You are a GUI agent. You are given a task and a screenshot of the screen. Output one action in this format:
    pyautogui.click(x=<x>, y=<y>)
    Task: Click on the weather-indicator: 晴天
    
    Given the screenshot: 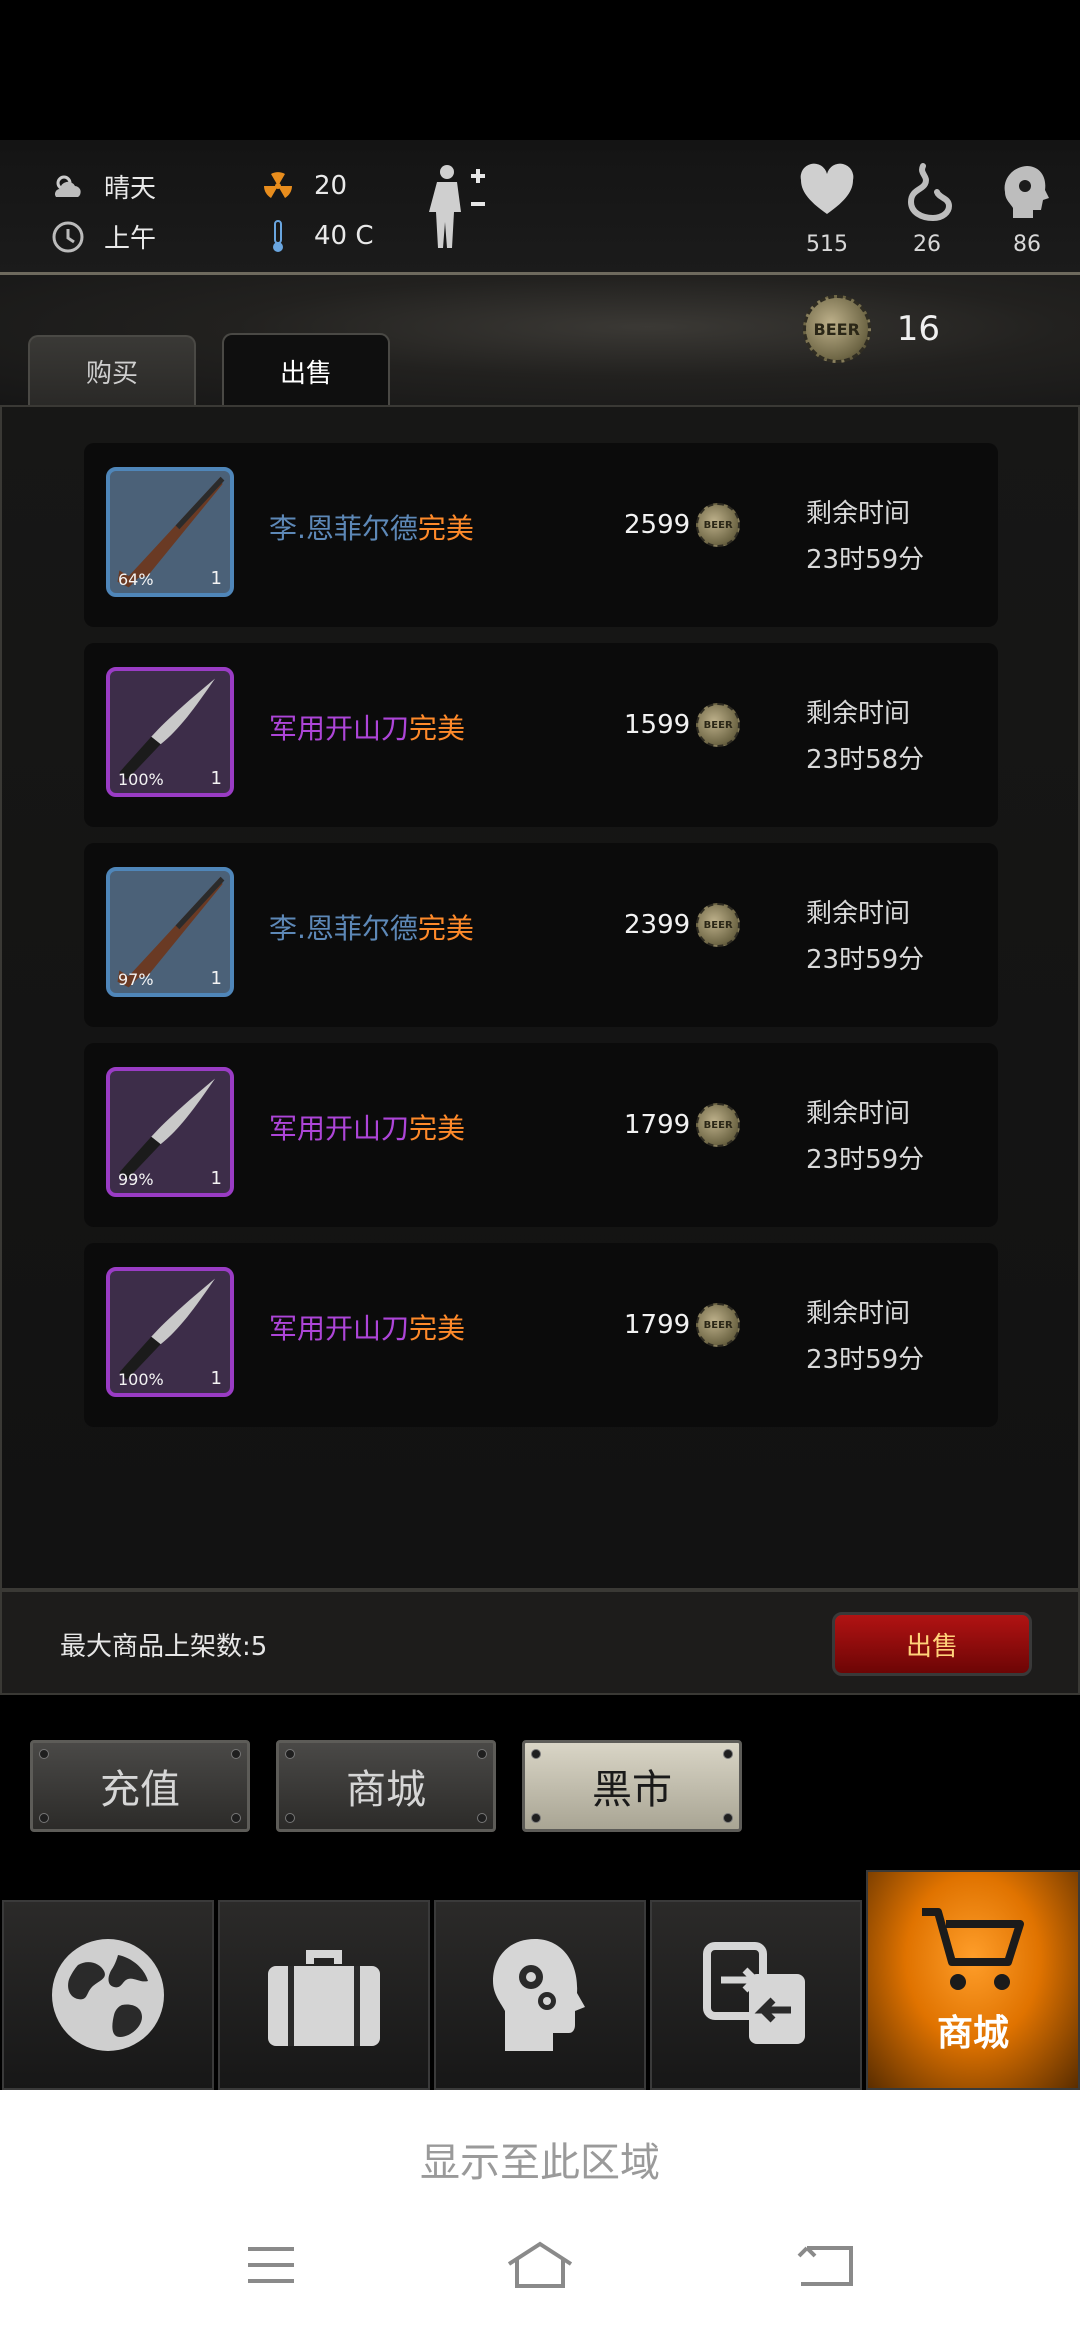 What is the action you would take?
    pyautogui.click(x=103, y=186)
    